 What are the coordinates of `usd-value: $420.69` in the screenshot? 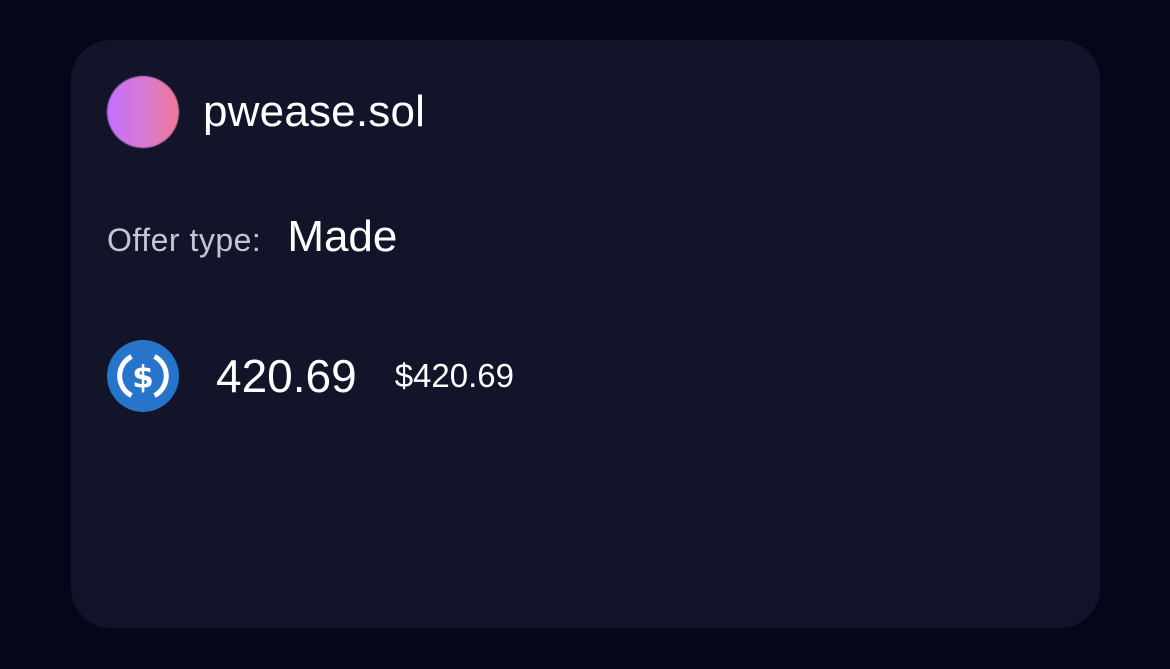 It's located at (454, 375).